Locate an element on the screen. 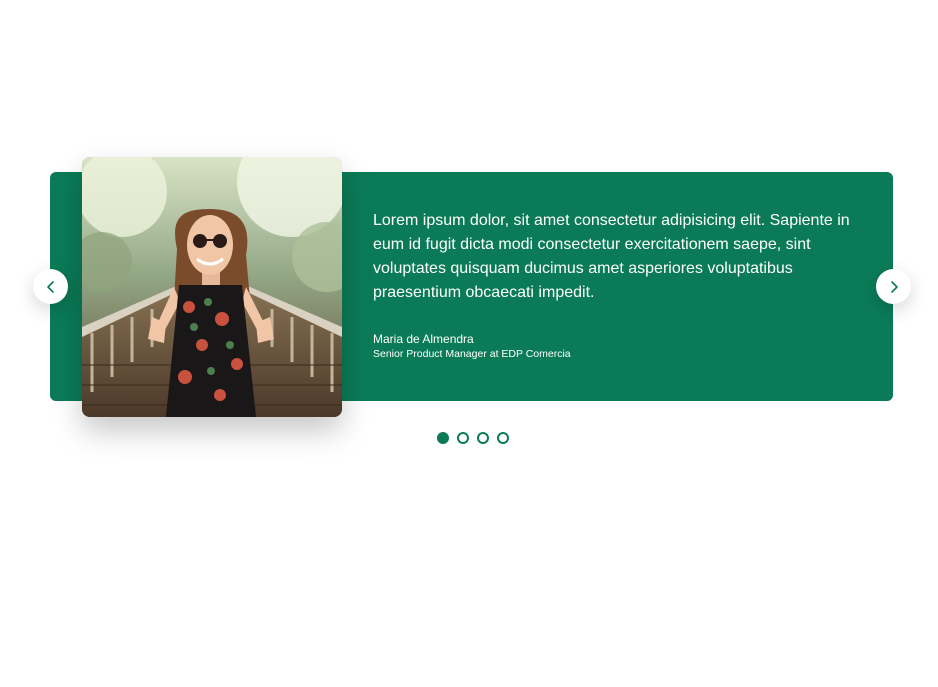 The width and height of the screenshot is (938, 687). chevron-left-icon is located at coordinates (50, 286).